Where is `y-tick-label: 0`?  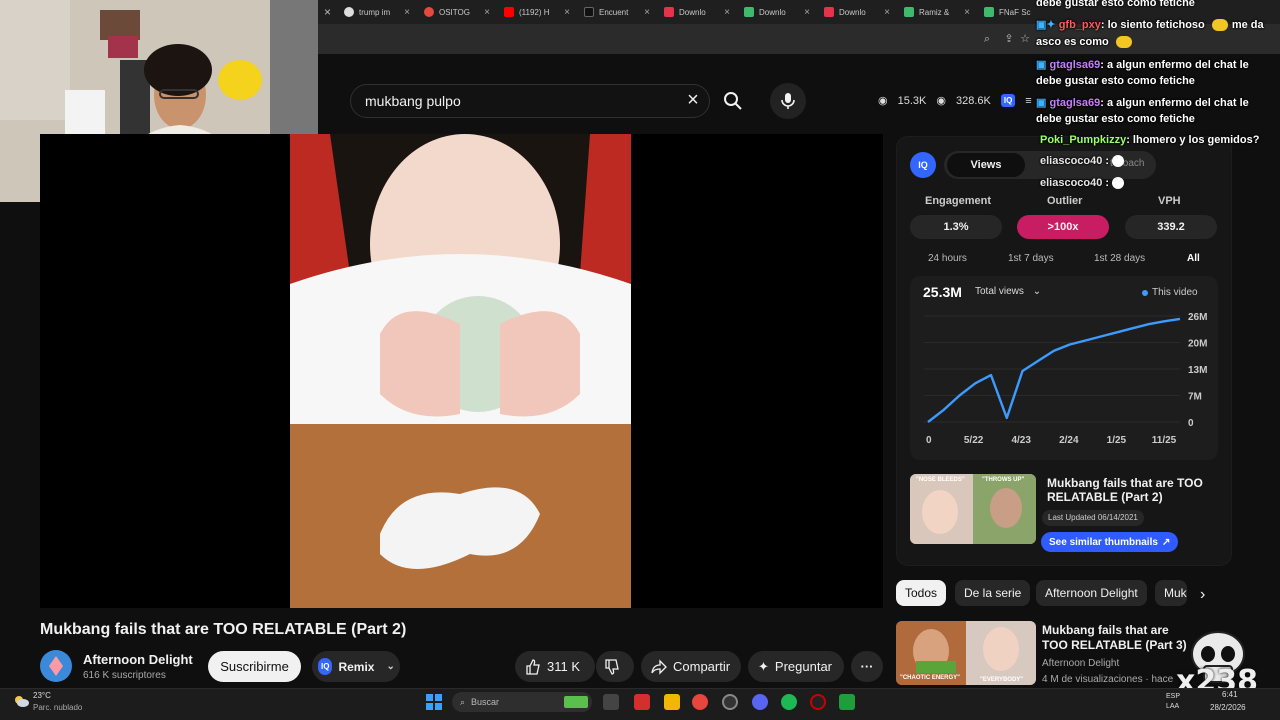
y-tick-label: 0 is located at coordinates (1191, 423).